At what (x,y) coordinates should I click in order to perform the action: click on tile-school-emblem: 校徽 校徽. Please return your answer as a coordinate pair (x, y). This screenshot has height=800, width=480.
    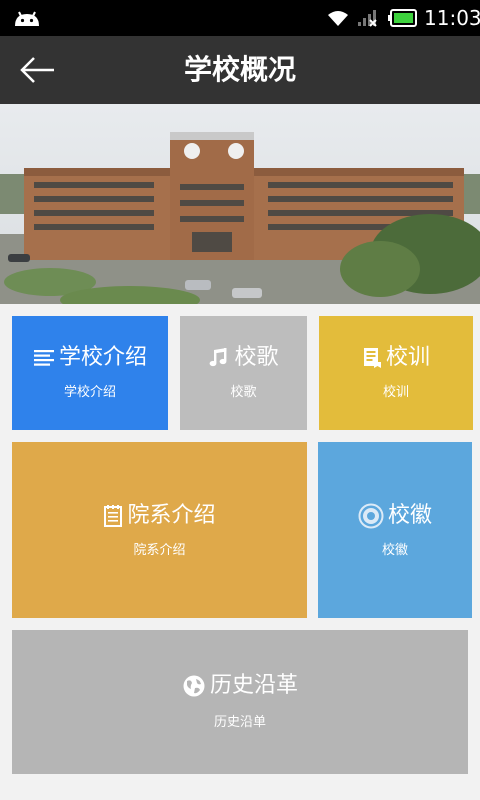
    Looking at the image, I should click on (395, 530).